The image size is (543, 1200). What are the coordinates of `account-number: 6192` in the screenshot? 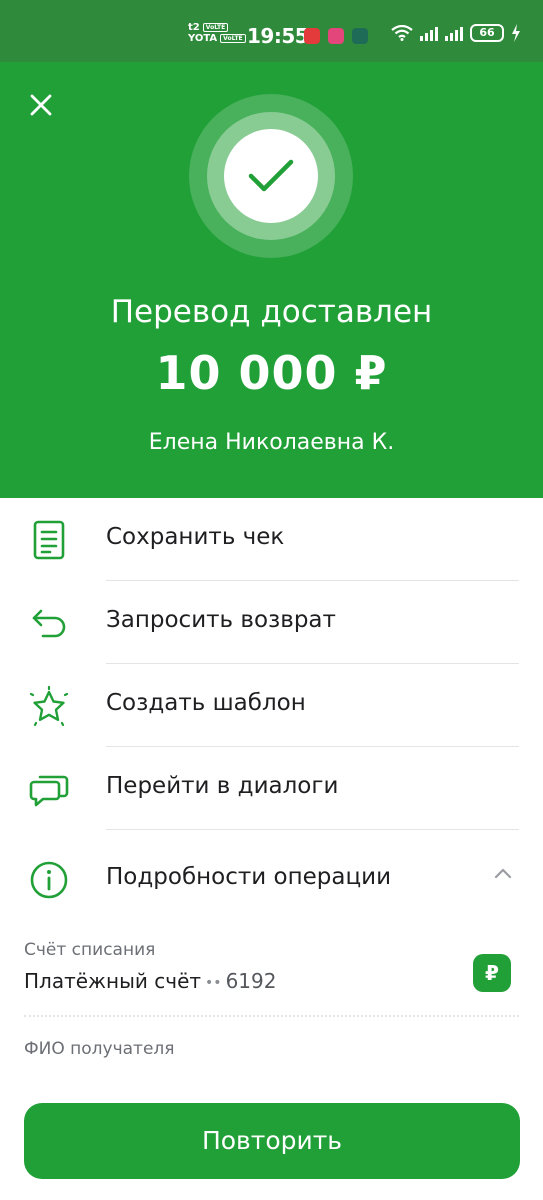 It's located at (251, 981).